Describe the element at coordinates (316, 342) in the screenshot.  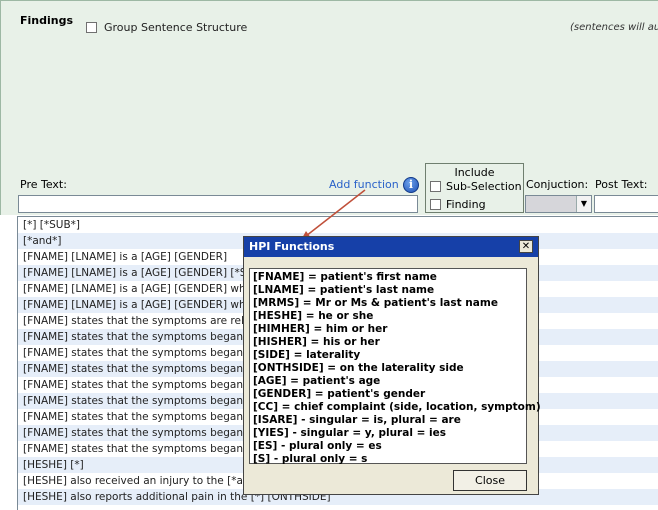
I see `function-item: [HISHER] = his or her` at that location.